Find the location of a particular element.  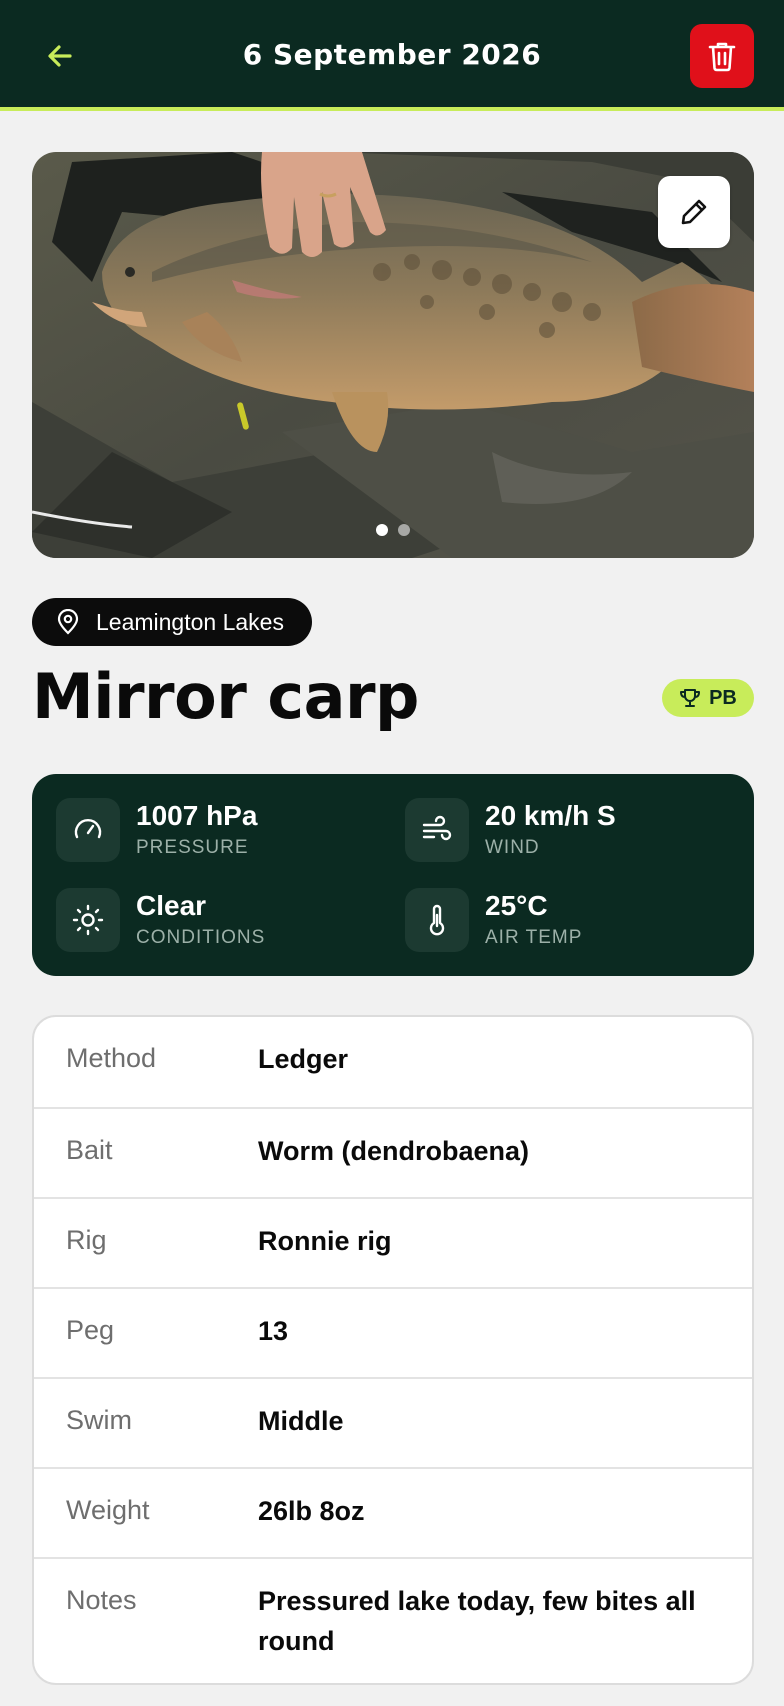

detail-row-bait: Bait Worm (dendrobaena) is located at coordinates (393, 1152).